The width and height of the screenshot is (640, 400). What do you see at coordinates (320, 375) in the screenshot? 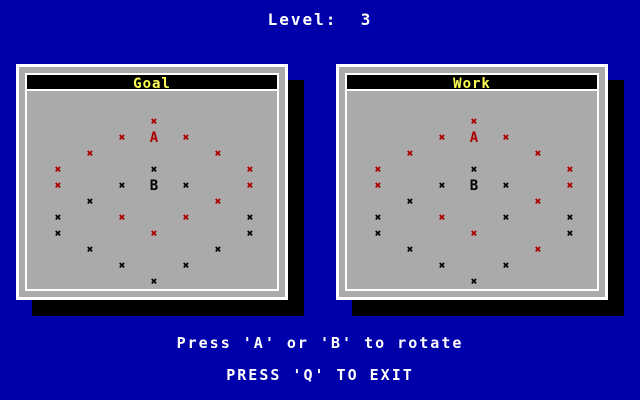
I see `exit-hint: PRESS 'Q' TO EXIT` at bounding box center [320, 375].